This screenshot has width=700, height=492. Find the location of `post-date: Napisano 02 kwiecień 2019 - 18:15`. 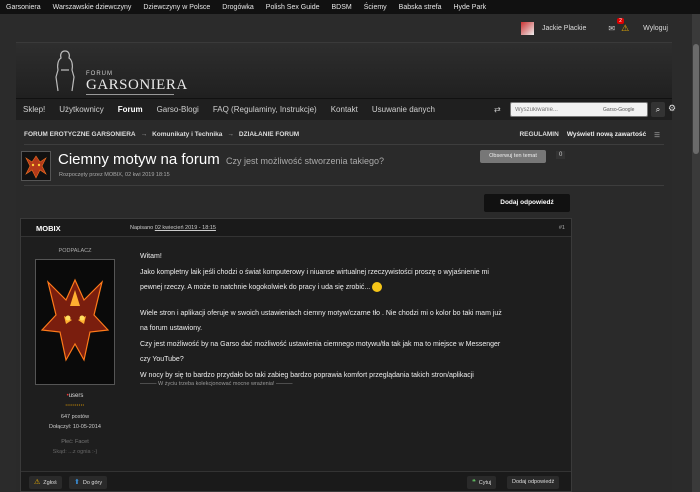

post-date: Napisano 02 kwiecień 2019 - 18:15 is located at coordinates (173, 228).